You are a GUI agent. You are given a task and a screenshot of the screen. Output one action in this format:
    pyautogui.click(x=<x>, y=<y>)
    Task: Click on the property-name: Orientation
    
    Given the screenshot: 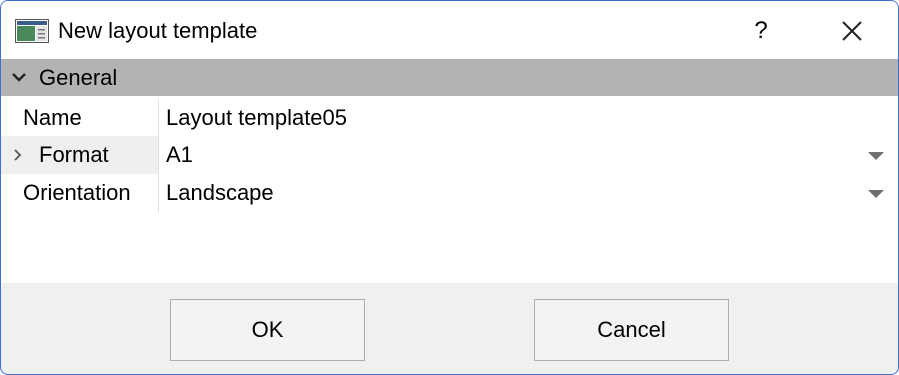 What is the action you would take?
    pyautogui.click(x=77, y=192)
    